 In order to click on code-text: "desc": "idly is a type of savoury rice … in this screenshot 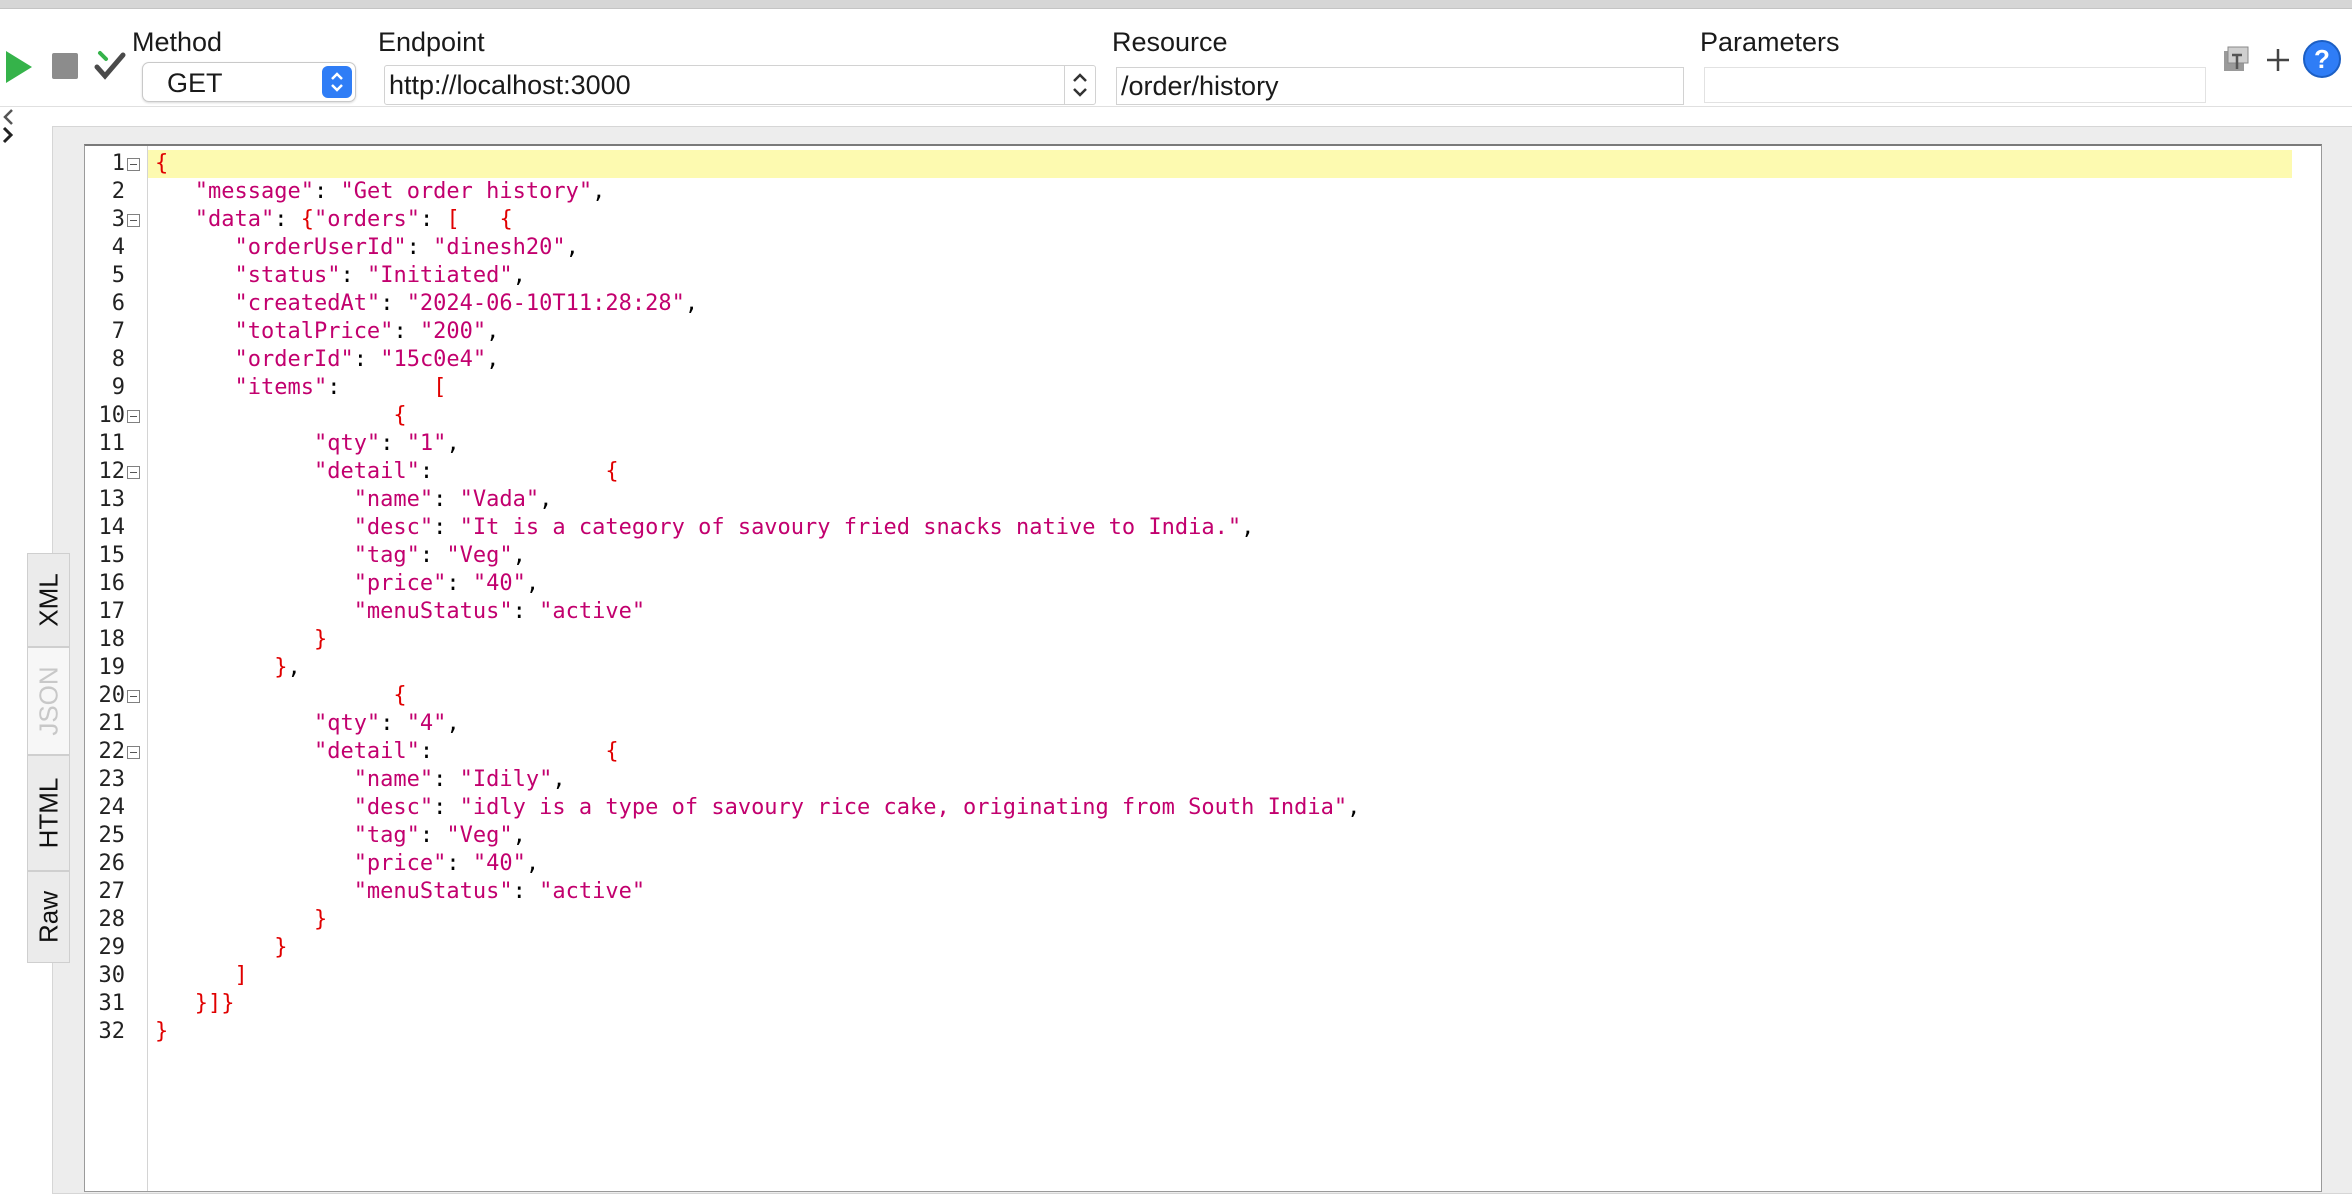, I will do `click(857, 807)`.